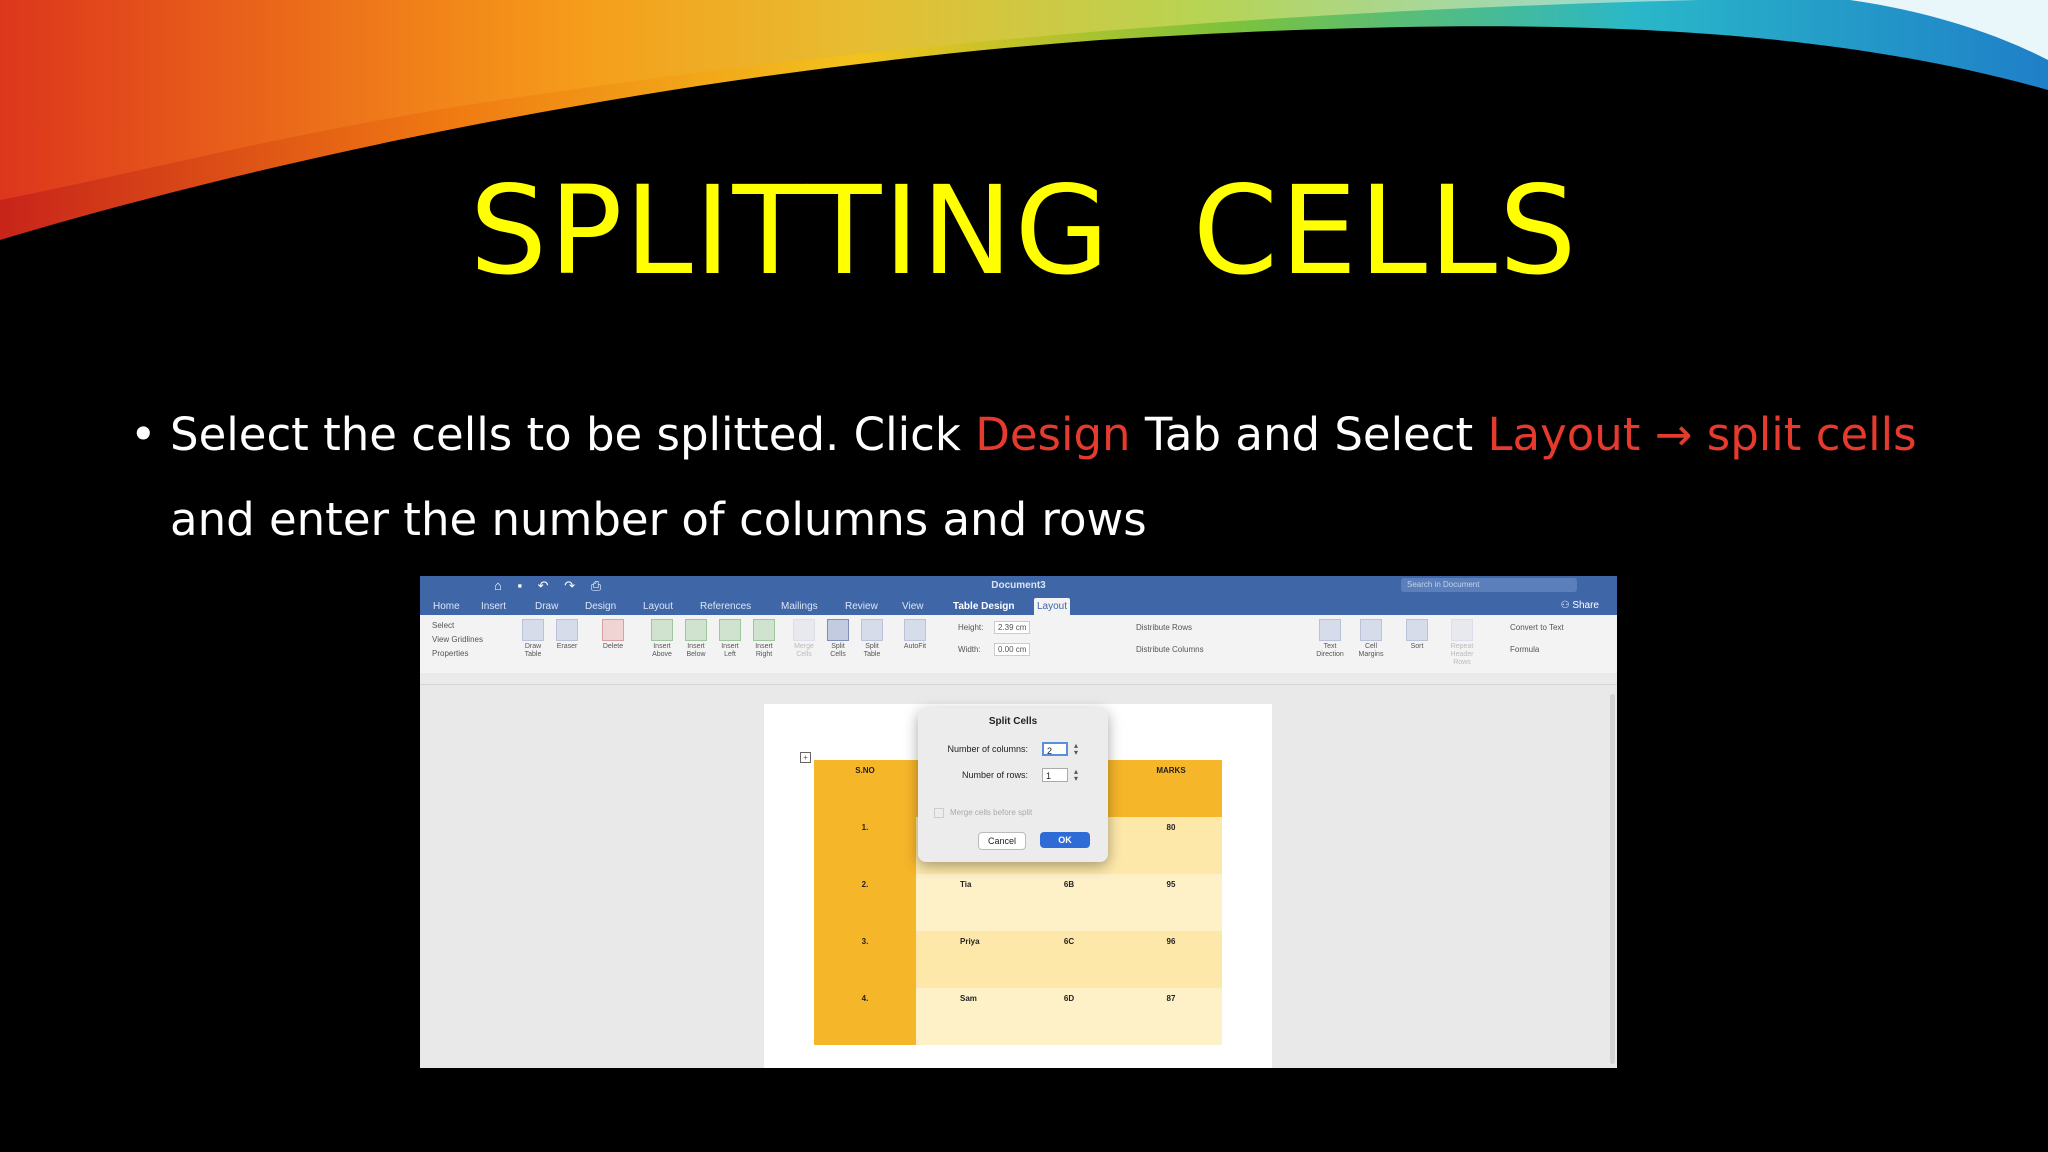 The image size is (2048, 1152). I want to click on formula-button: Formula, so click(1524, 649).